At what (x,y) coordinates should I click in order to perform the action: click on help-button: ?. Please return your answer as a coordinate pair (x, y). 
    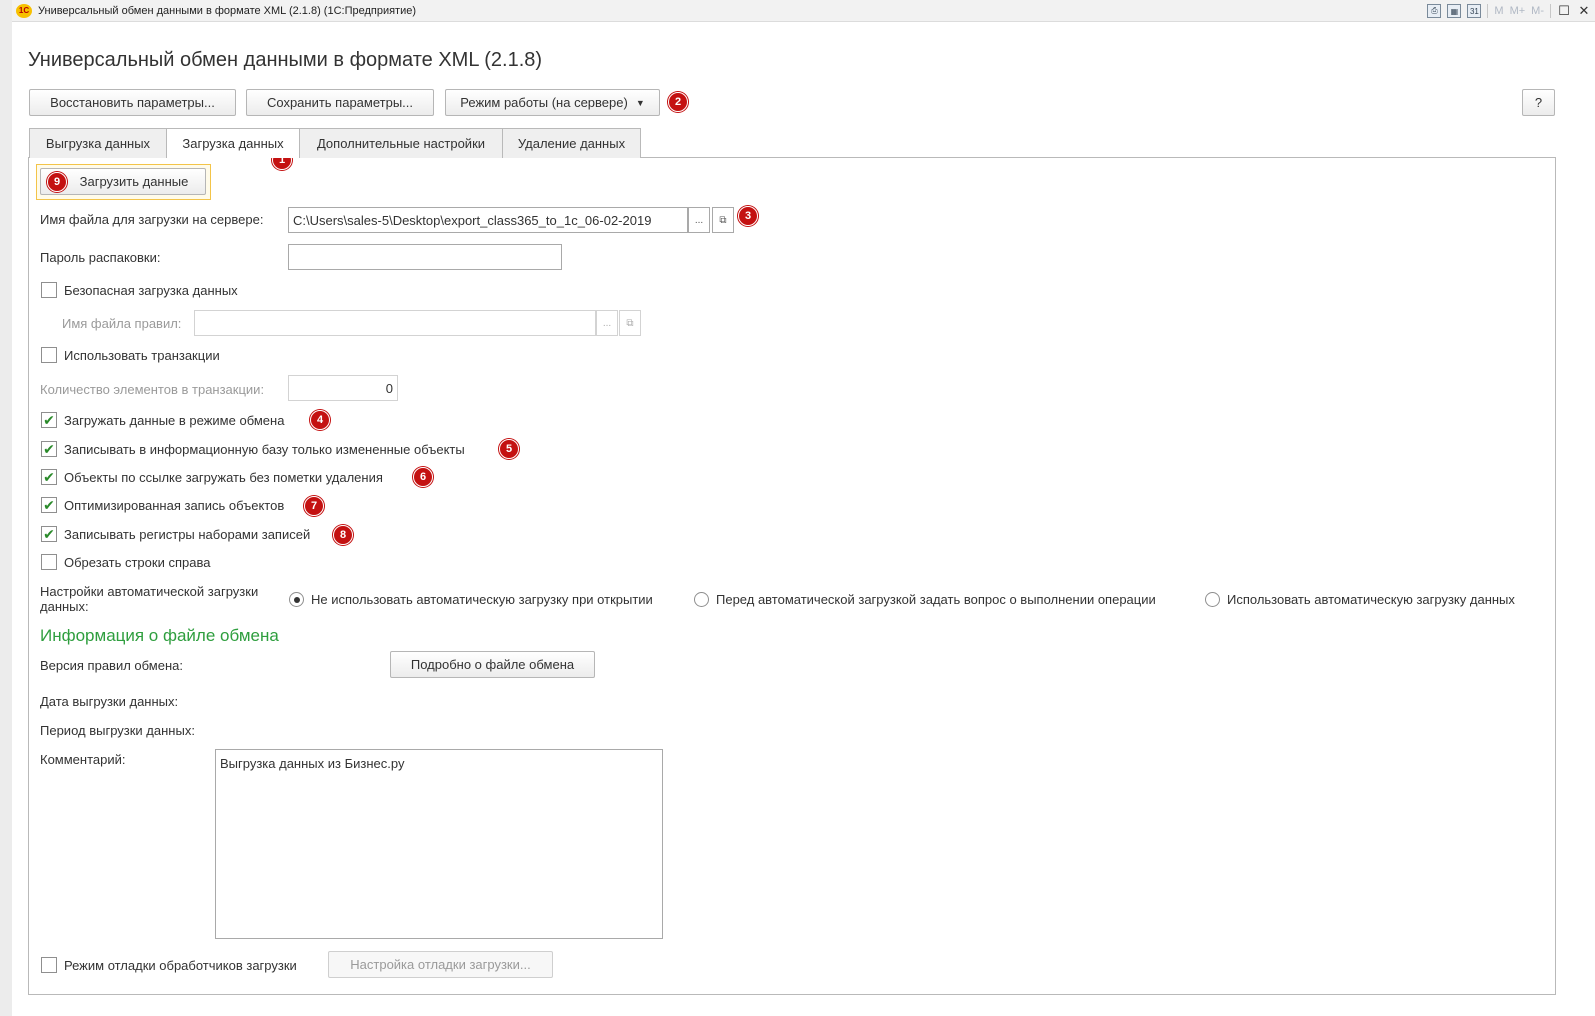
    Looking at the image, I should click on (1538, 102).